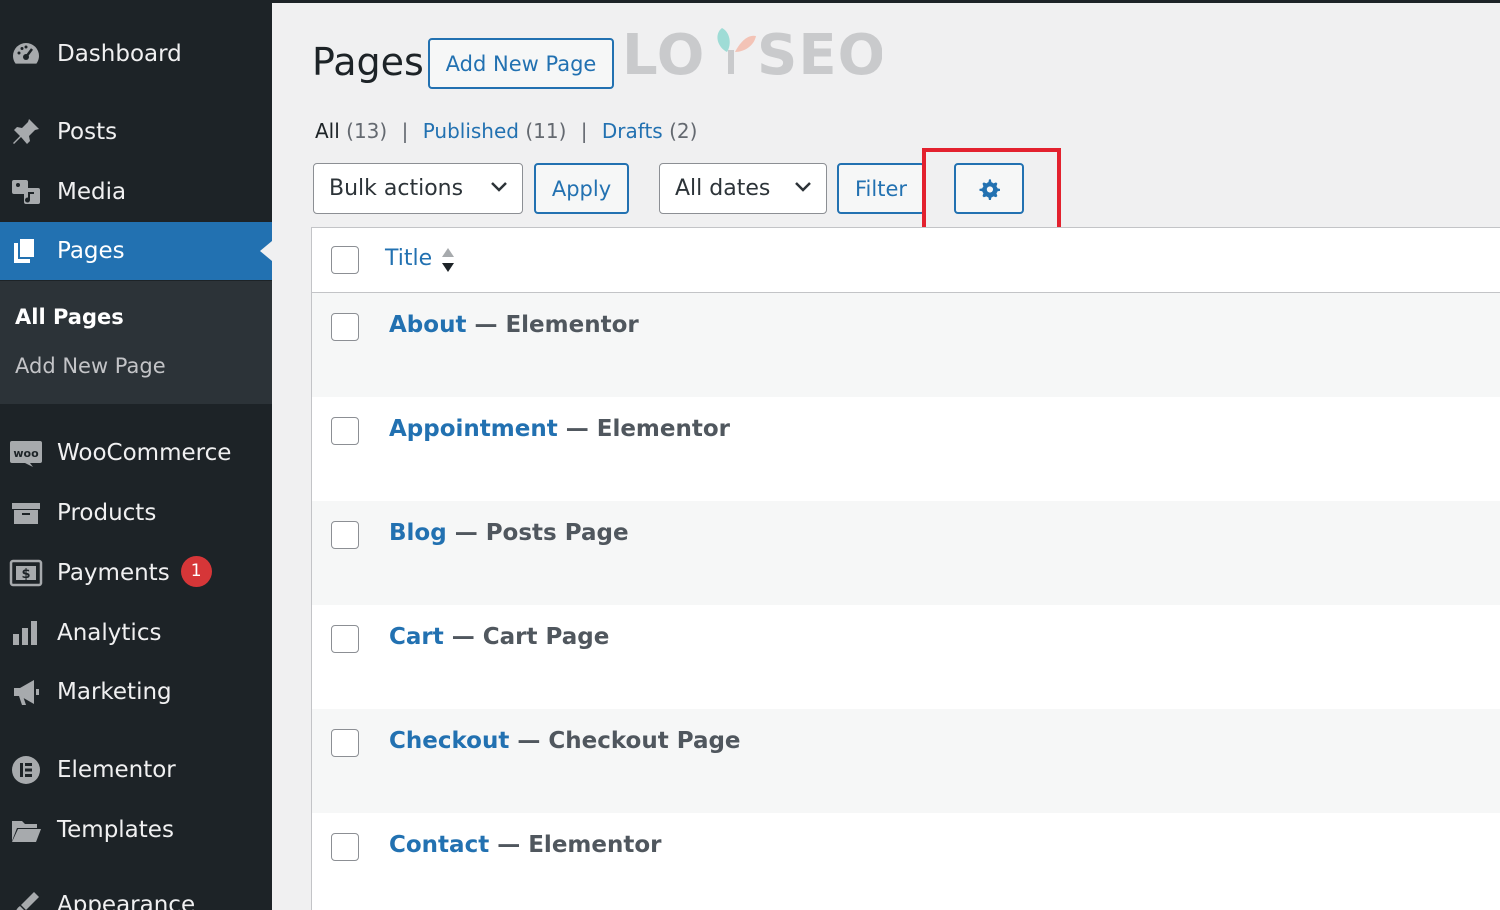  Describe the element at coordinates (90, 366) in the screenshot. I see `submenu-add-new-page: Add New Page` at that location.